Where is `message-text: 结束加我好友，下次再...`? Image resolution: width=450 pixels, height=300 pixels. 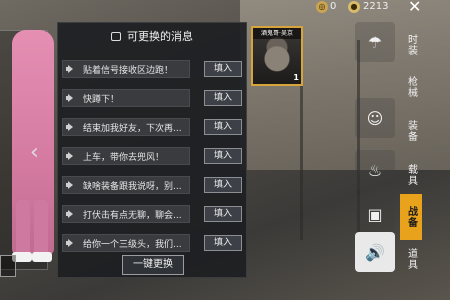 message-text: 结束加我好友，下次再... is located at coordinates (132, 128).